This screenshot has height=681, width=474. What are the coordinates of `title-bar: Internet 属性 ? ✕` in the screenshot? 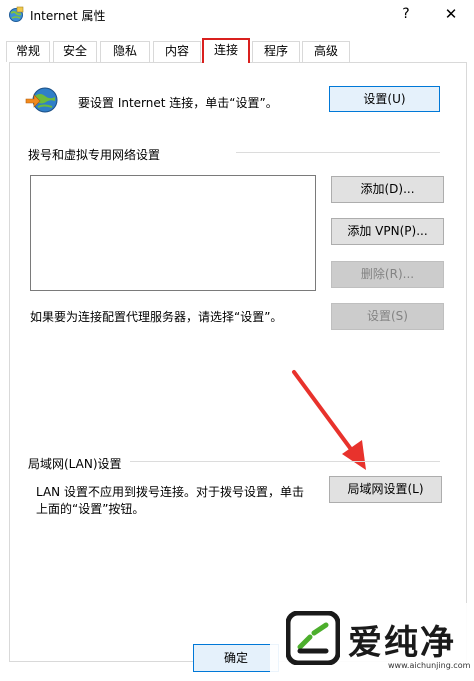 It's located at (237, 15).